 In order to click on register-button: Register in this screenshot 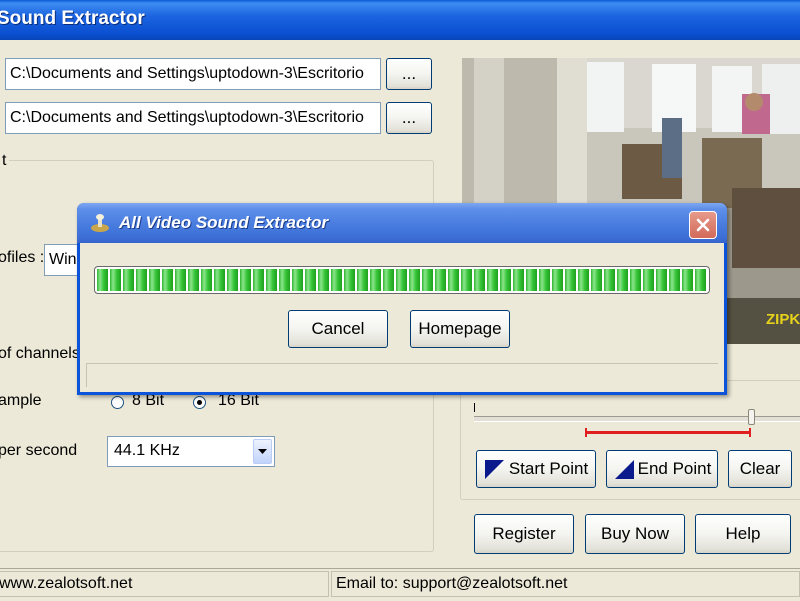, I will do `click(524, 534)`.